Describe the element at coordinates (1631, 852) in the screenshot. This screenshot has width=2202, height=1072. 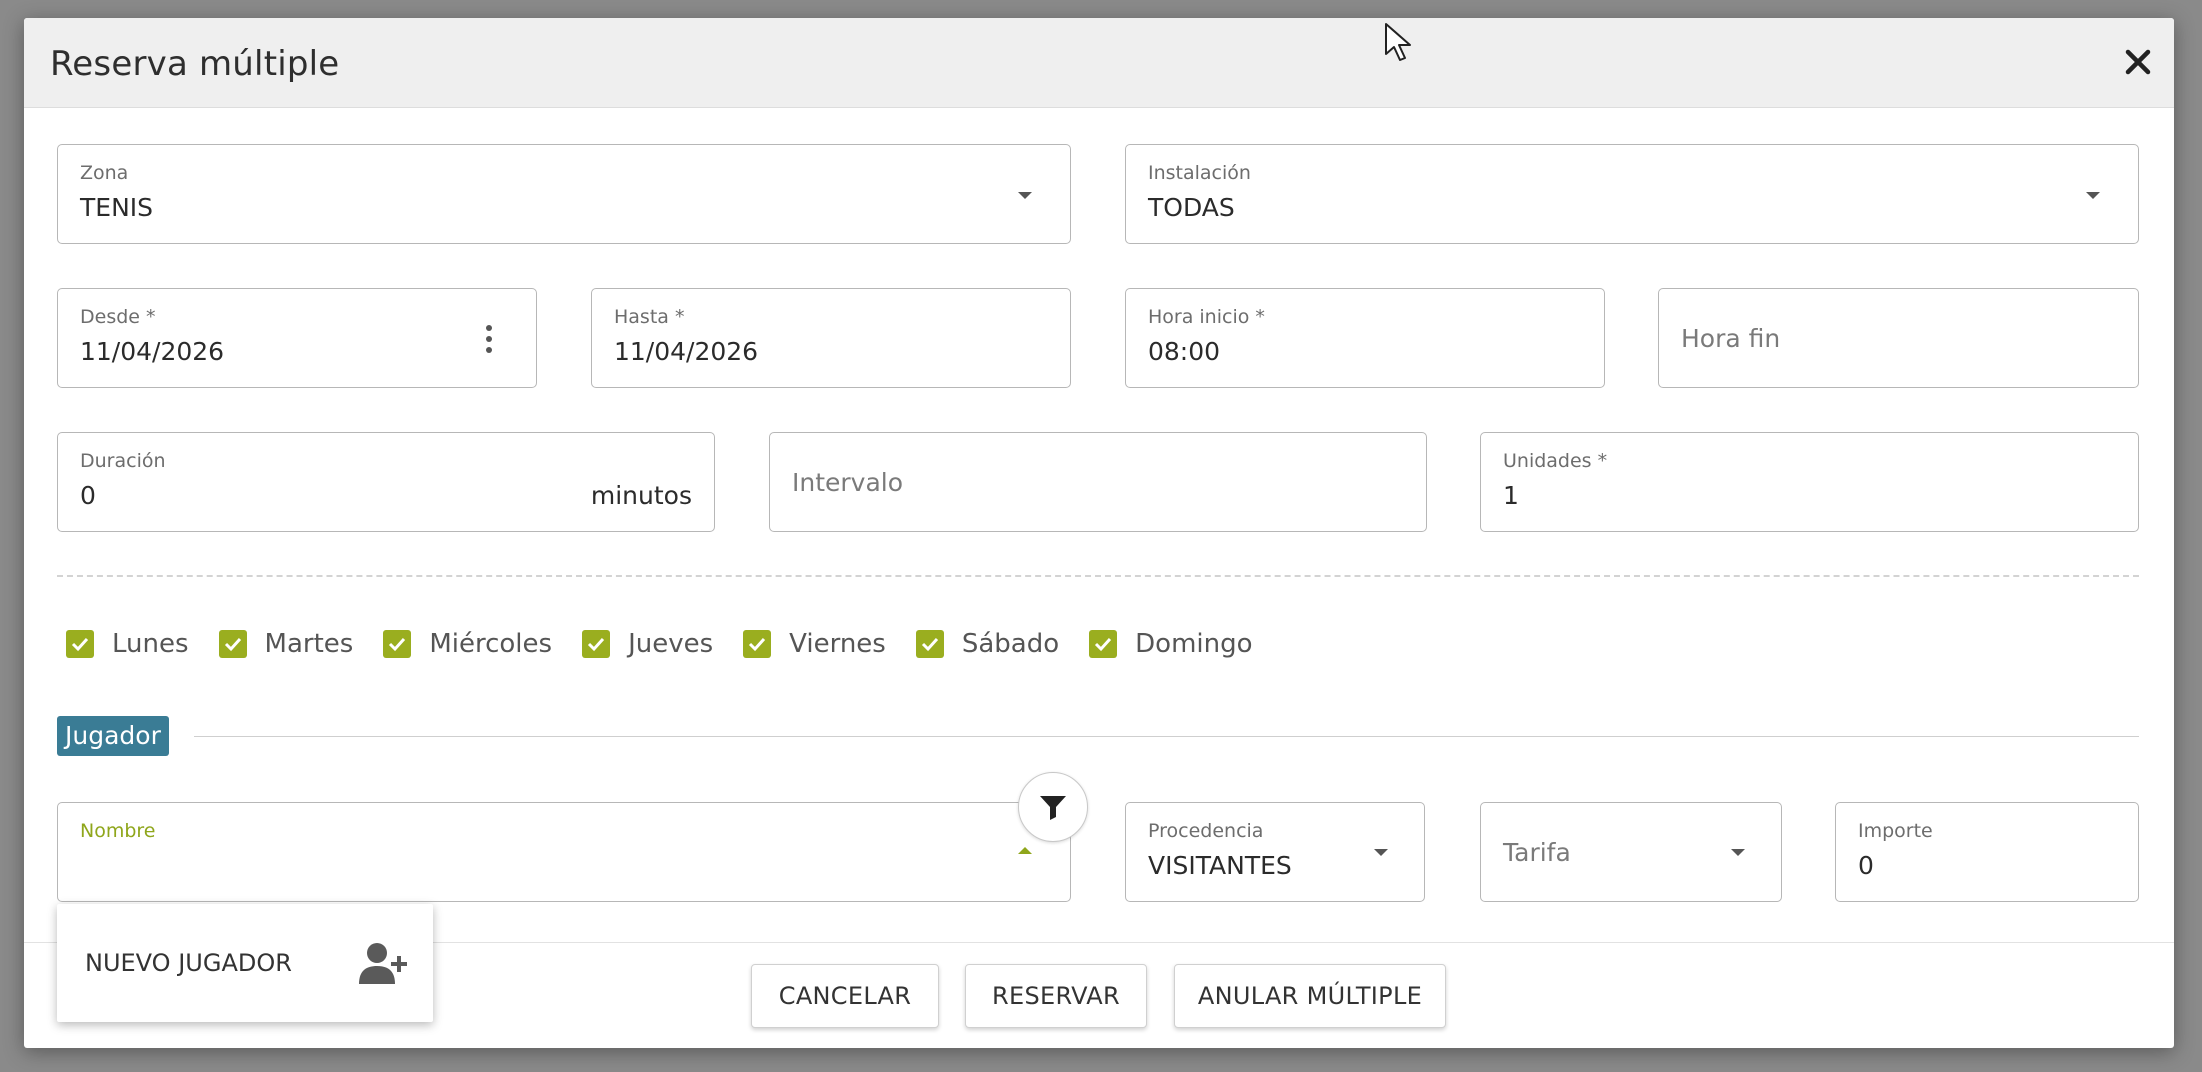
I see `tarifa-select: Tarifa` at that location.